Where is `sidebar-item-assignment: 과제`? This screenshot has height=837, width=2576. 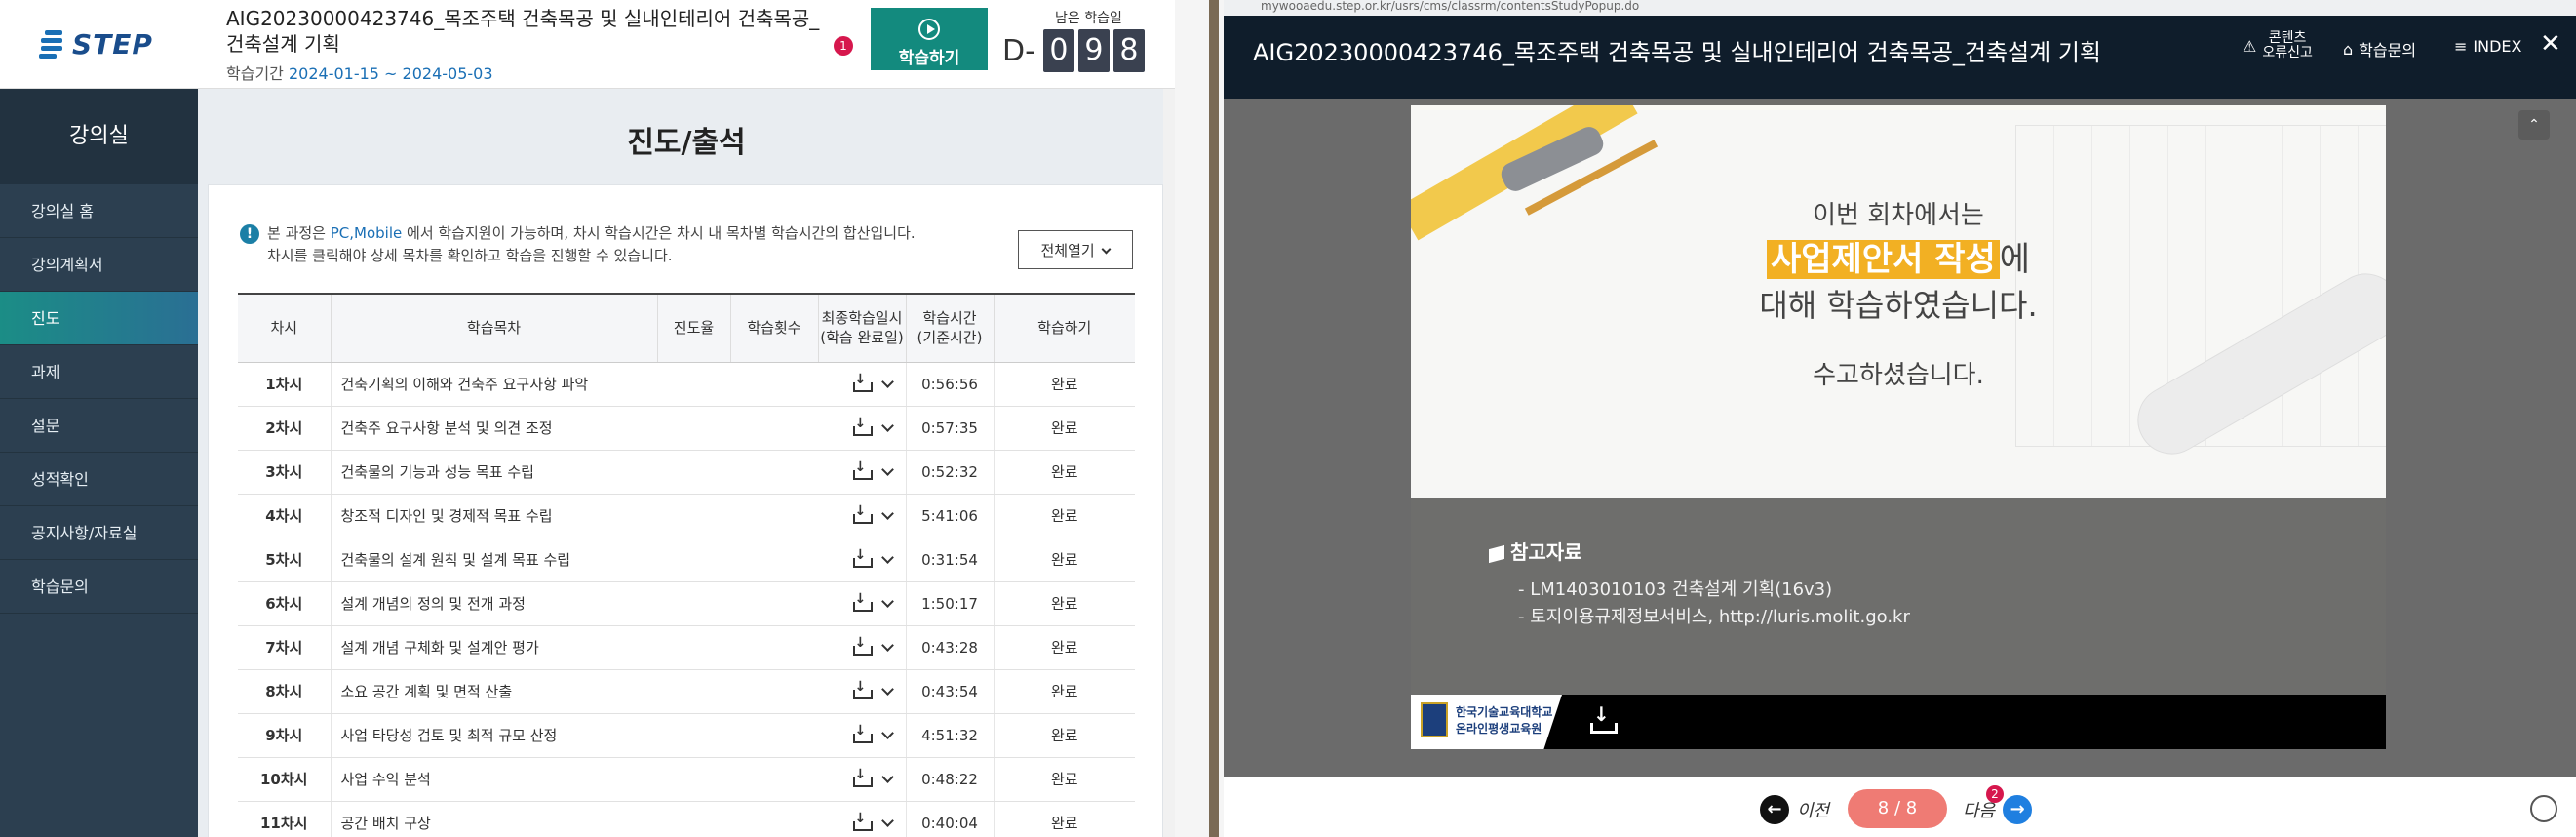 sidebar-item-assignment: 과제 is located at coordinates (99, 372).